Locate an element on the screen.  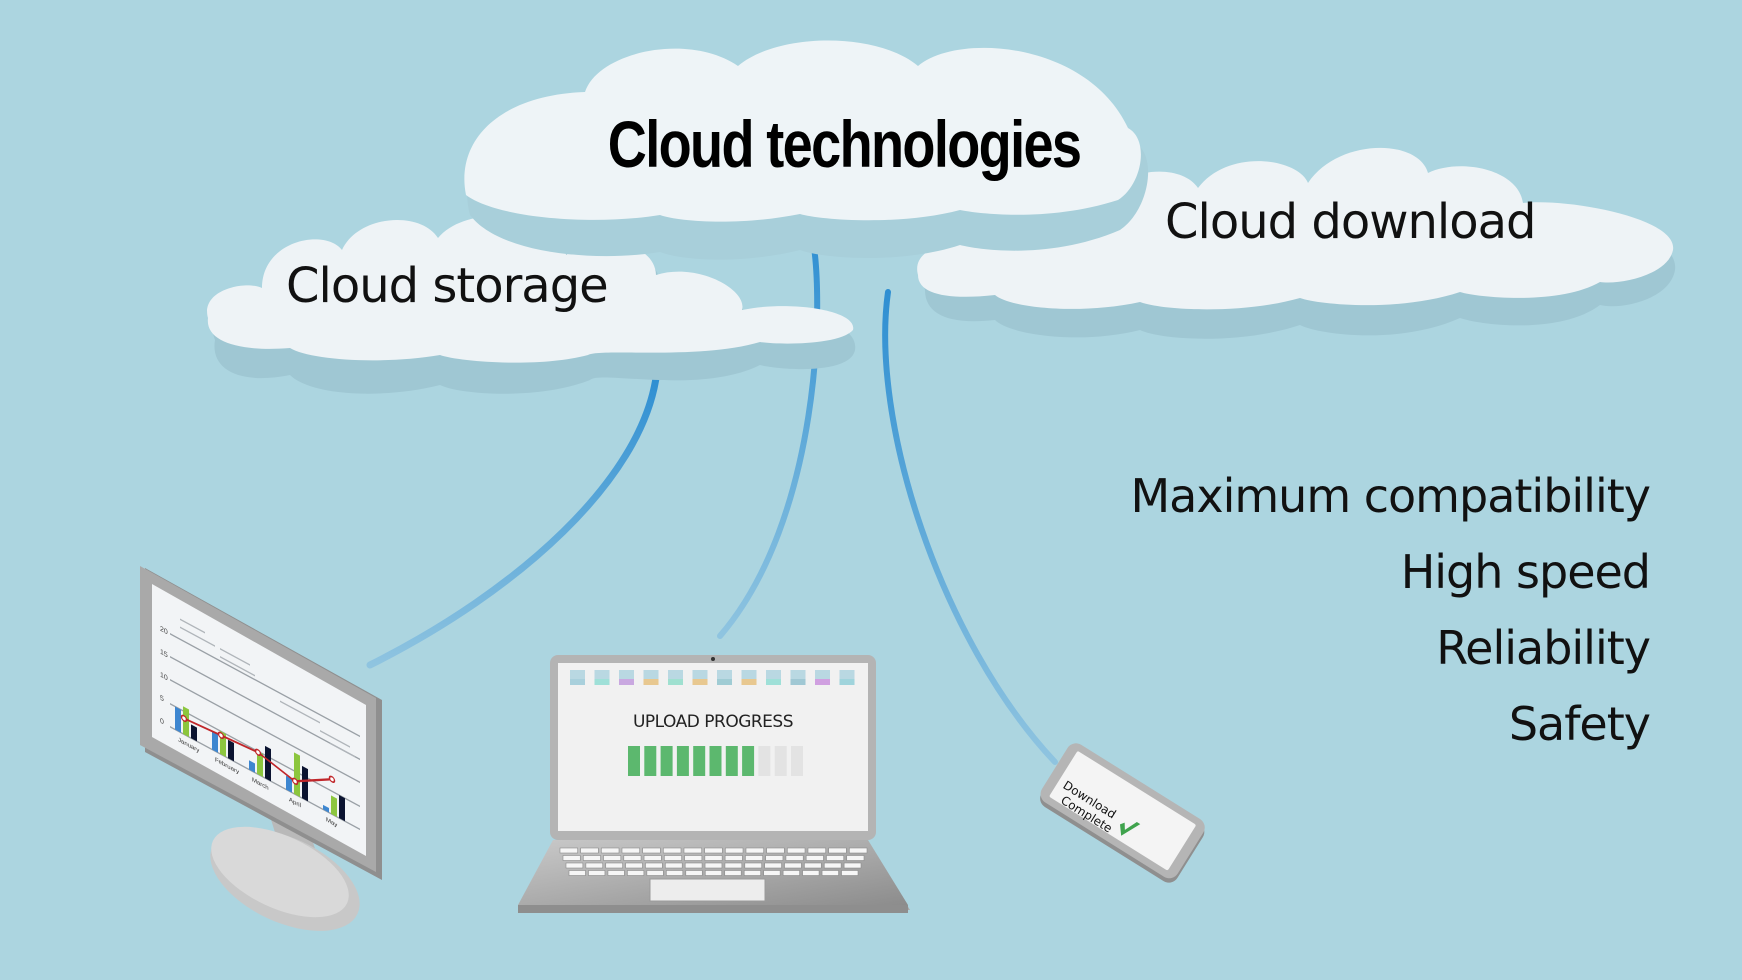
upload-progress-bar is located at coordinates (715, 761).